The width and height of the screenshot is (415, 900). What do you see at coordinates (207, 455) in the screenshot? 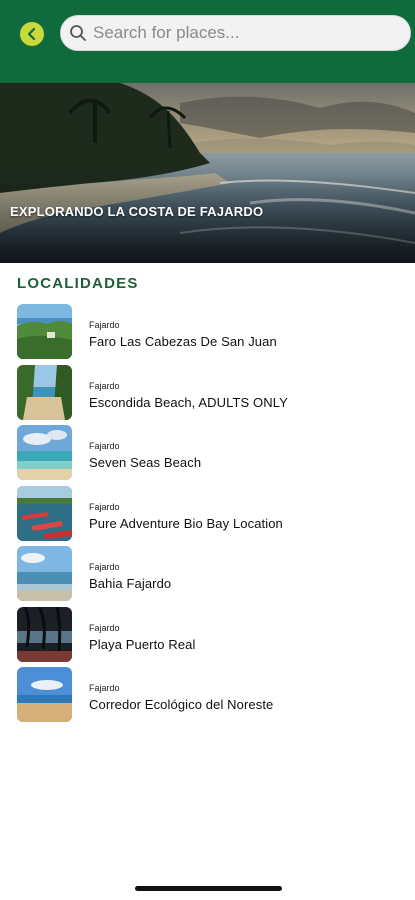
I see `list-item-place: Fajardo Seven Seas Beach` at bounding box center [207, 455].